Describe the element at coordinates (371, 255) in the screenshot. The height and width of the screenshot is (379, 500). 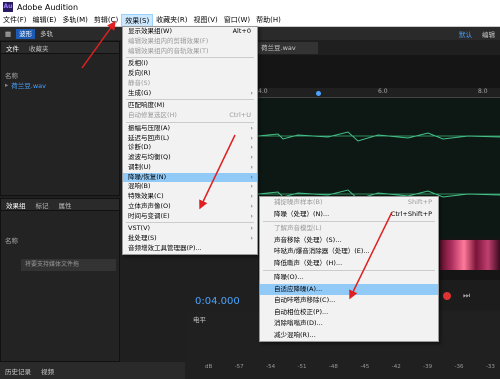
I see `arrow-to-adaptive-noise` at that location.